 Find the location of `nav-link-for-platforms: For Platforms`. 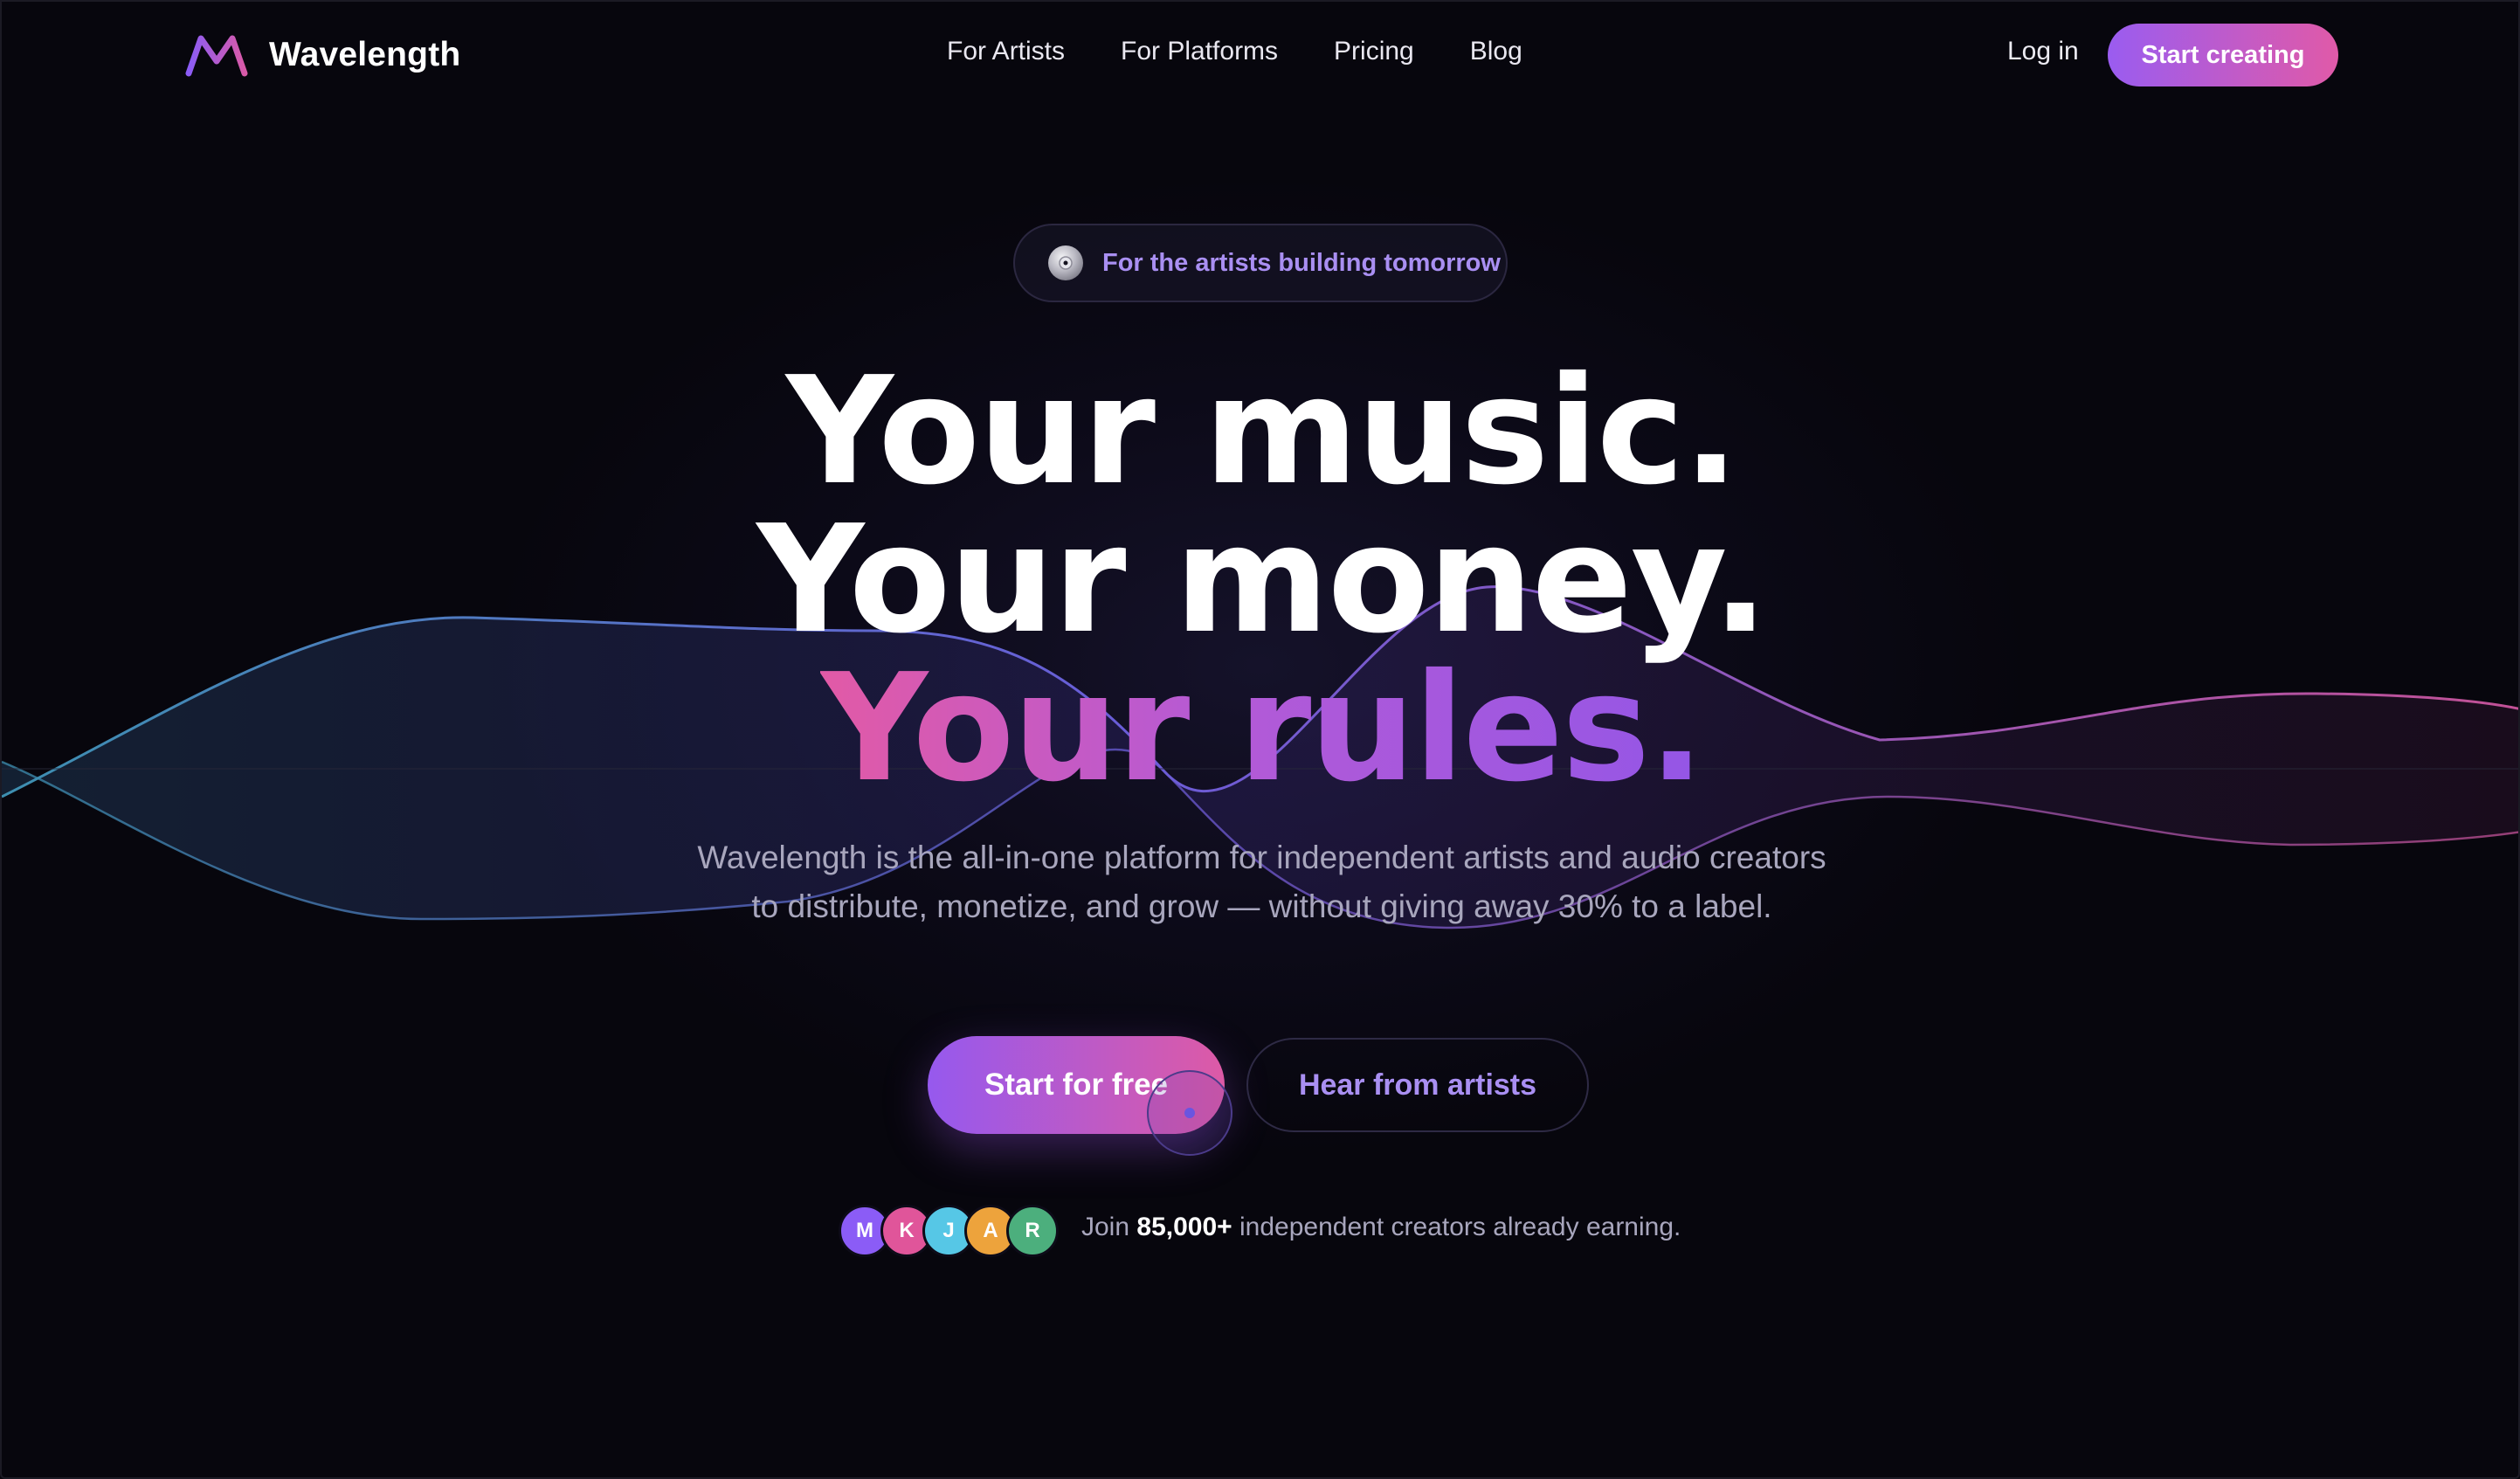

nav-link-for-platforms: For Platforms is located at coordinates (1199, 51).